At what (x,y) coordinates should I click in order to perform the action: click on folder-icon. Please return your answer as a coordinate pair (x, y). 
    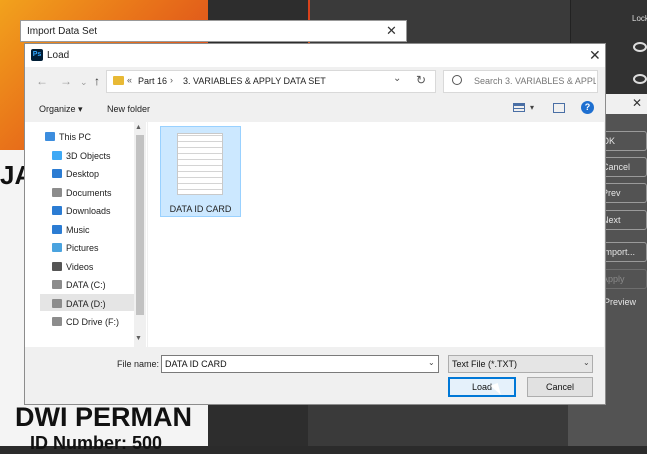
    Looking at the image, I should click on (118, 80).